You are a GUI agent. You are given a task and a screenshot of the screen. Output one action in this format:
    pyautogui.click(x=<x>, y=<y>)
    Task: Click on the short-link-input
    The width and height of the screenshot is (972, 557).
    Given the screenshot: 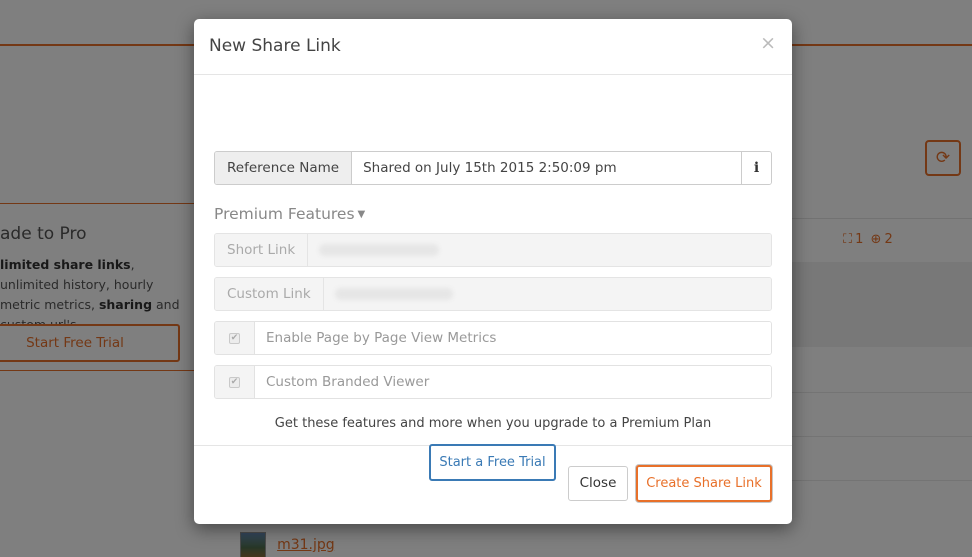 What is the action you would take?
    pyautogui.click(x=539, y=250)
    